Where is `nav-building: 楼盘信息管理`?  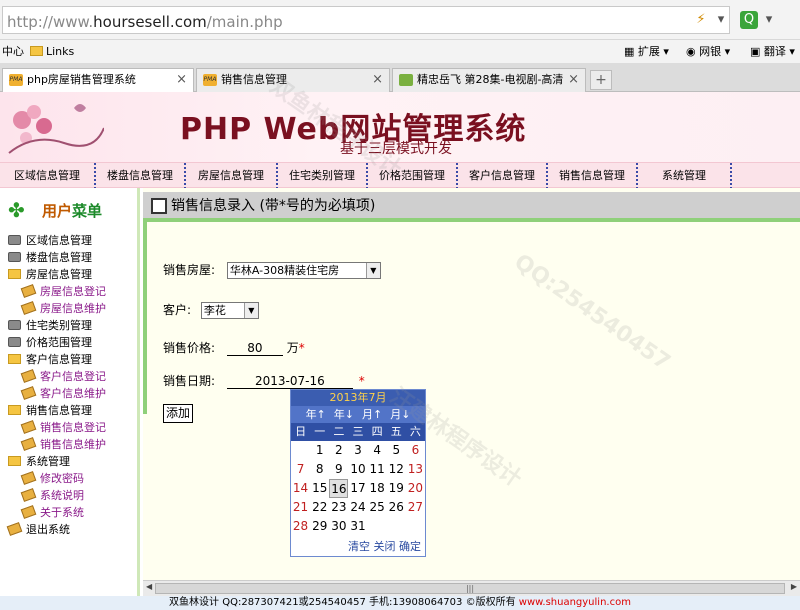
nav-building: 楼盘信息管理 is located at coordinates (141, 176).